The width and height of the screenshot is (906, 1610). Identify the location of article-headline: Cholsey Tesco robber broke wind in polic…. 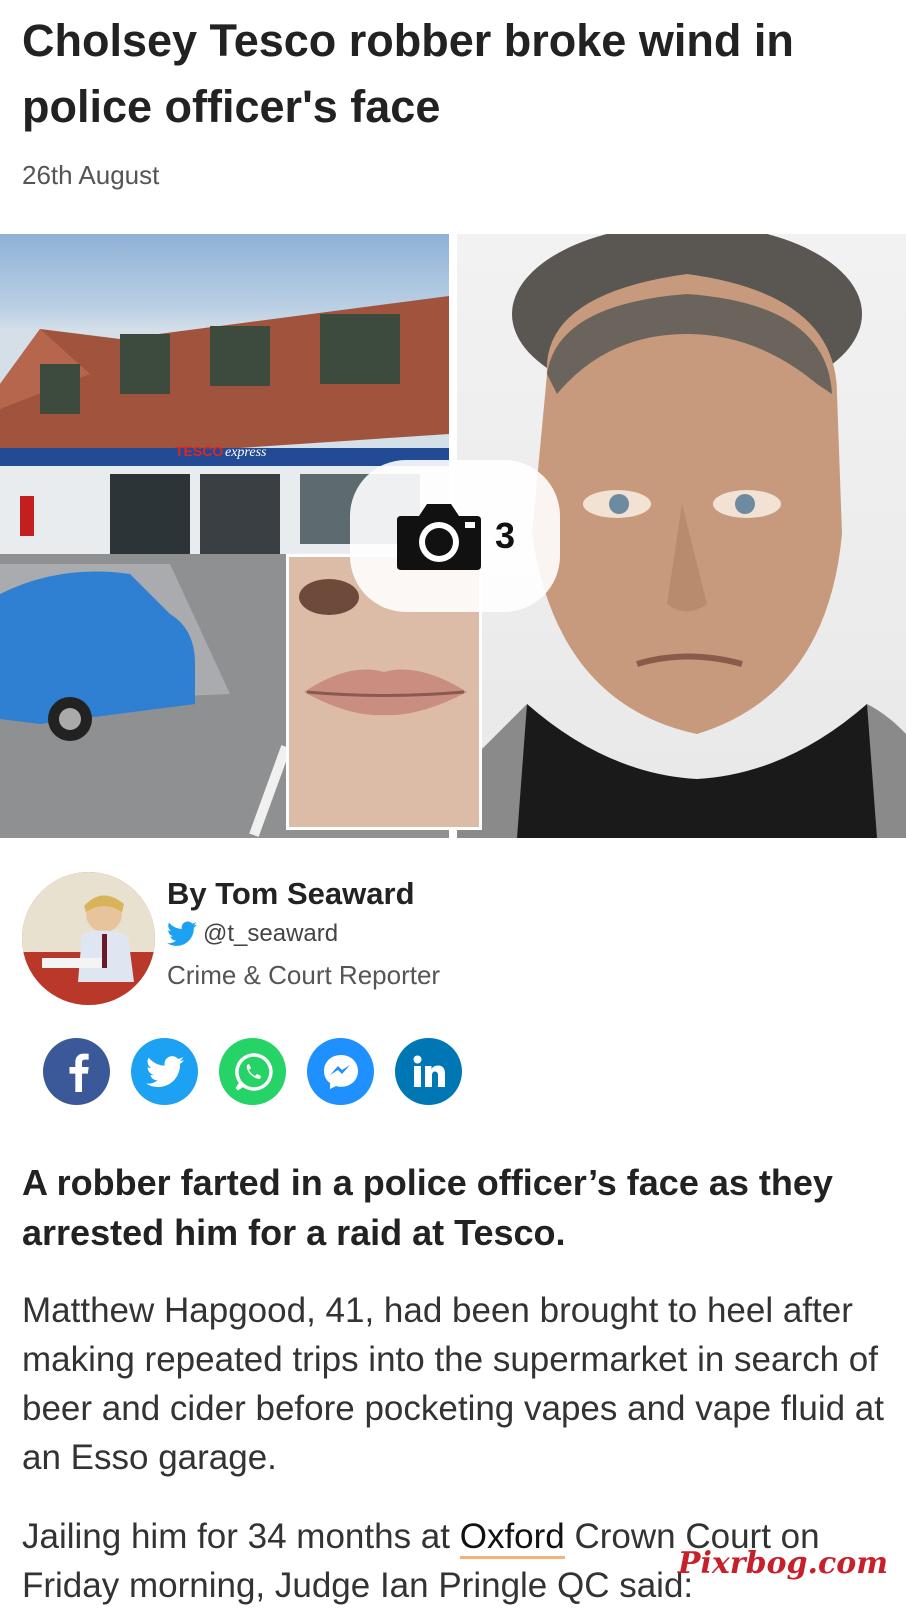
(408, 73).